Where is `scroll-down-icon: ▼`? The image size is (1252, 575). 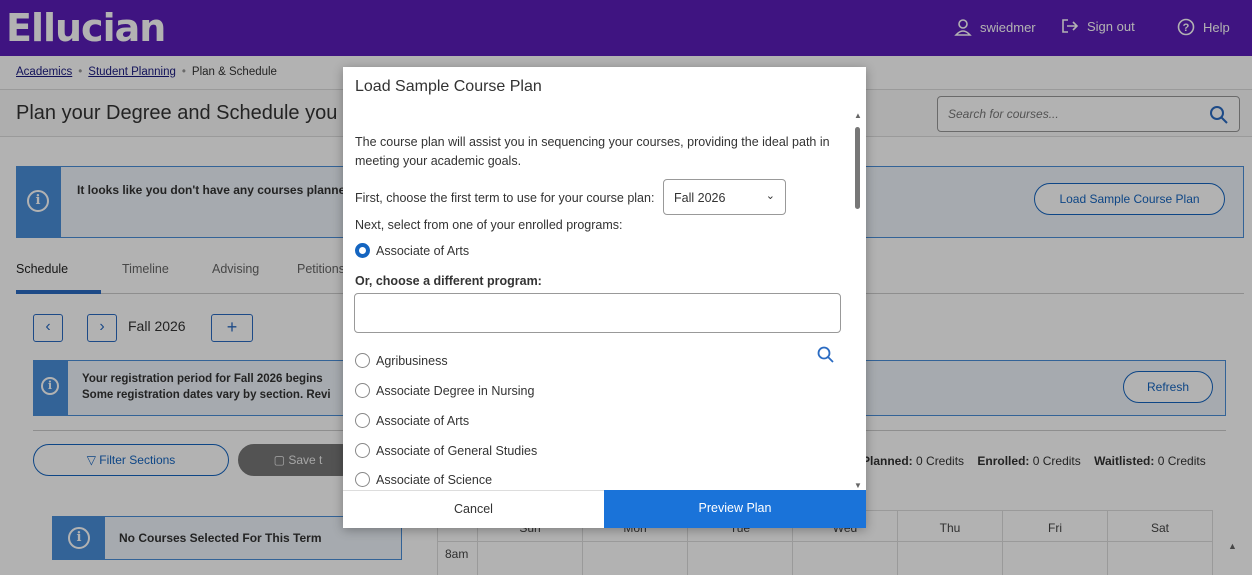
scroll-down-icon: ▼ is located at coordinates (858, 485).